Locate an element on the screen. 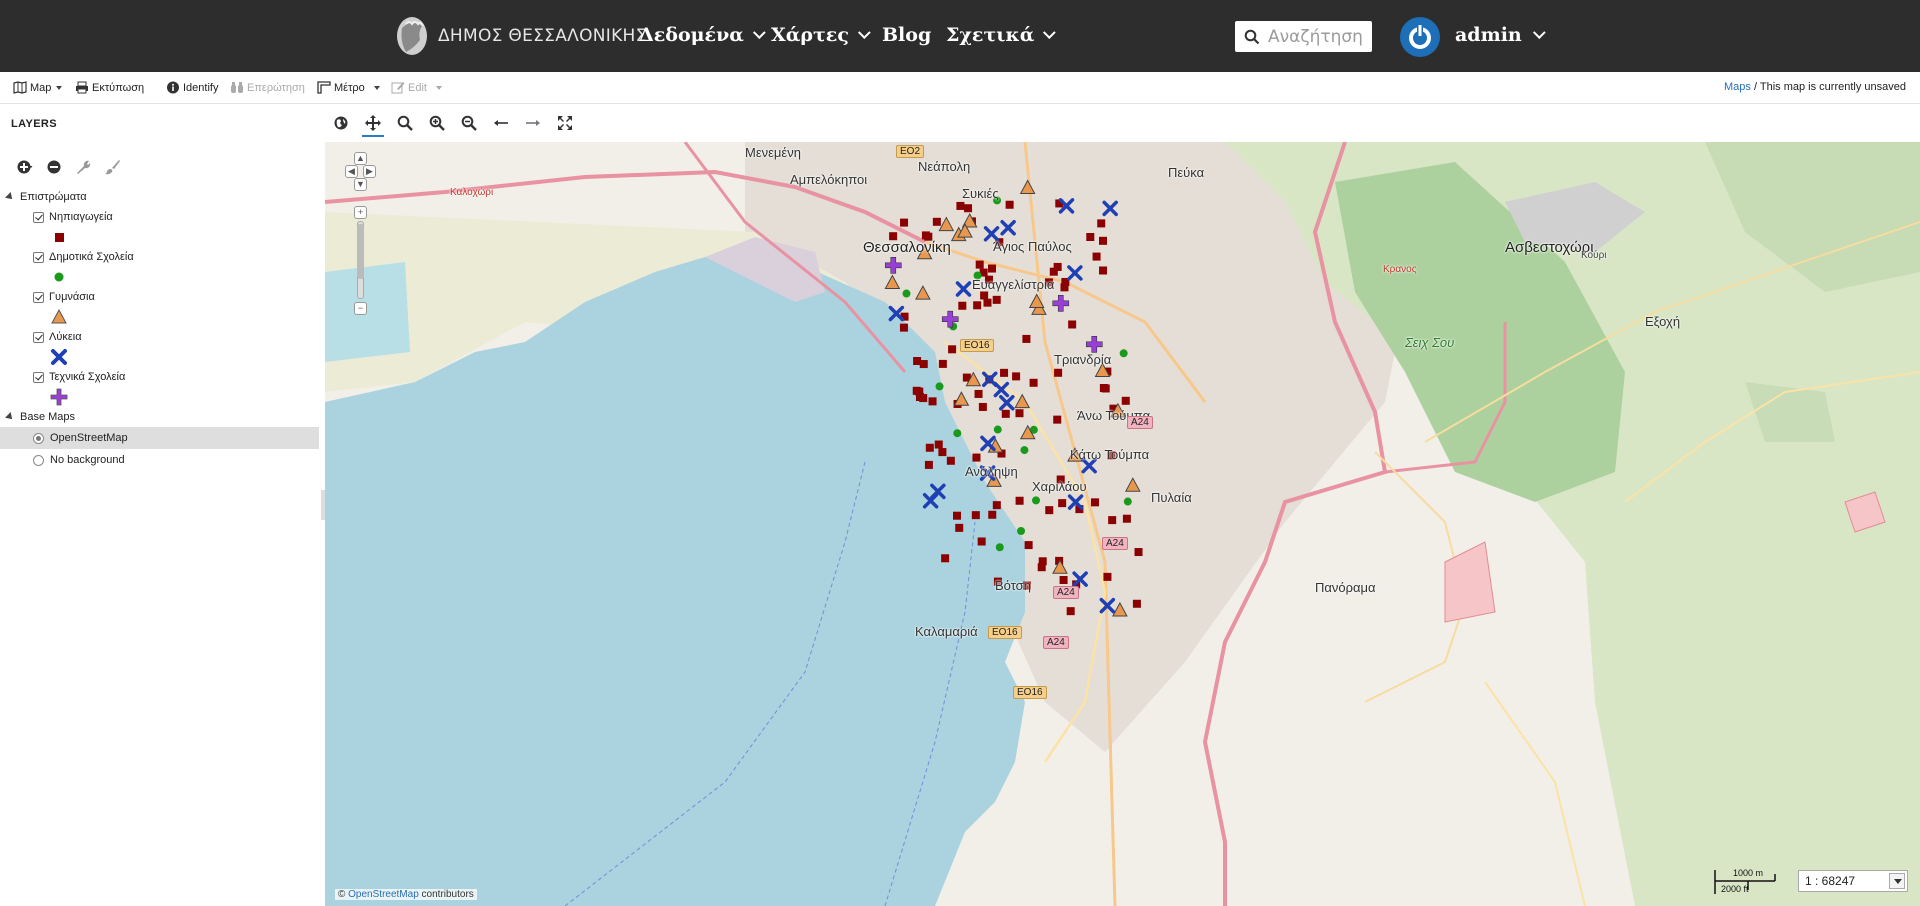 Image resolution: width=1920 pixels, height=906 pixels. pan-right-button: ▶ is located at coordinates (369, 171).